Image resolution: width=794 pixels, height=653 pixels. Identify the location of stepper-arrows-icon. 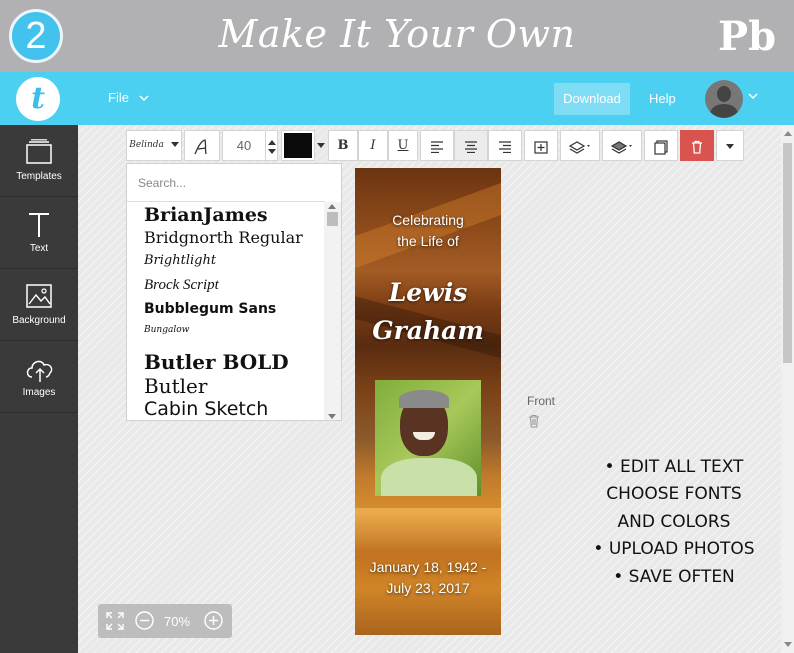
(271, 146).